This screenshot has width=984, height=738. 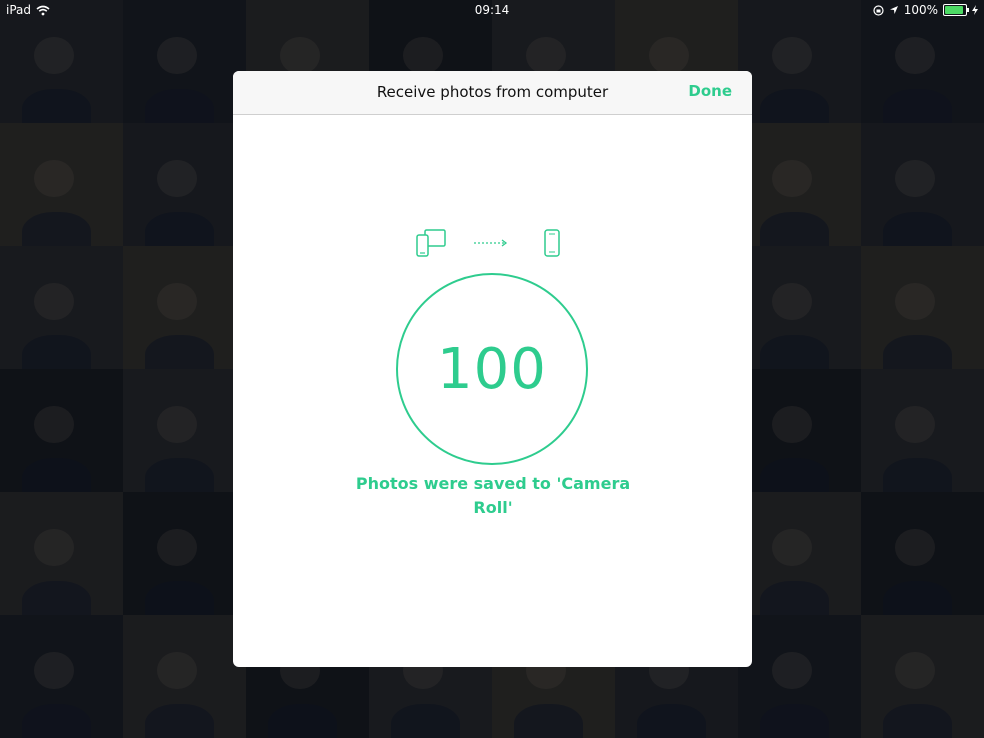 I want to click on phone-icon, so click(x=552, y=243).